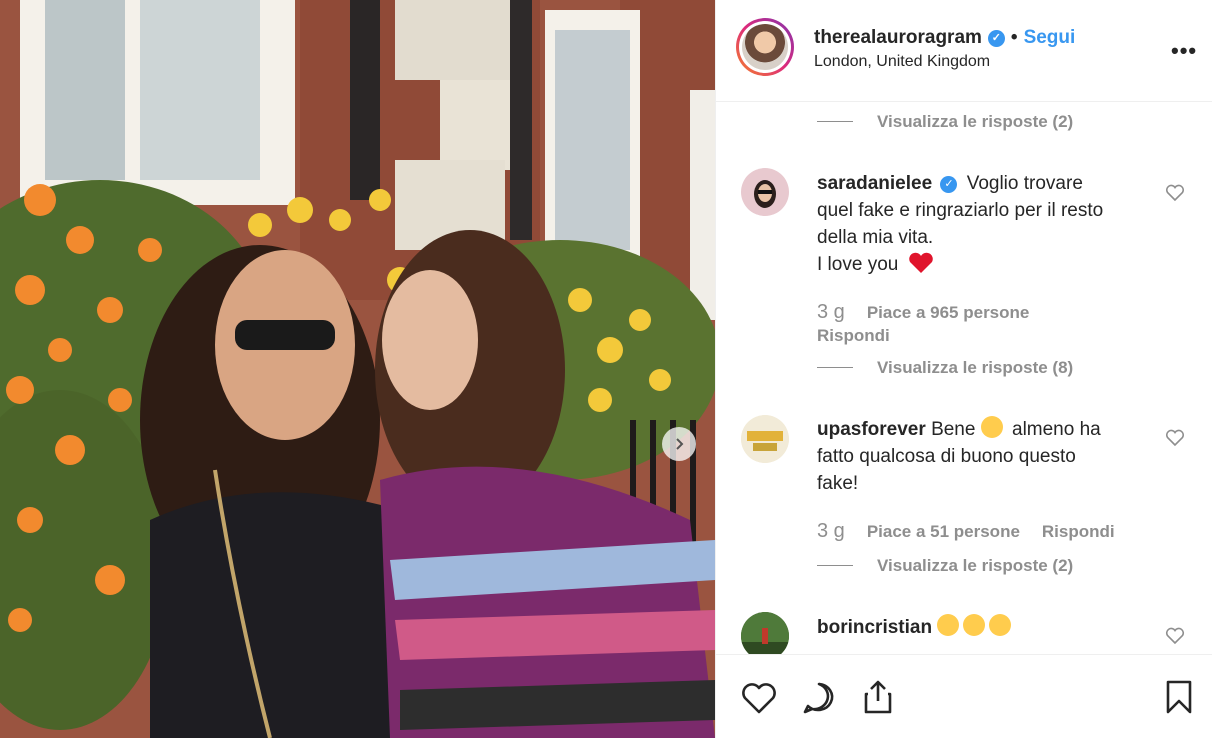 This screenshot has height=739, width=1212. I want to click on next-arrow-icon, so click(680, 444).